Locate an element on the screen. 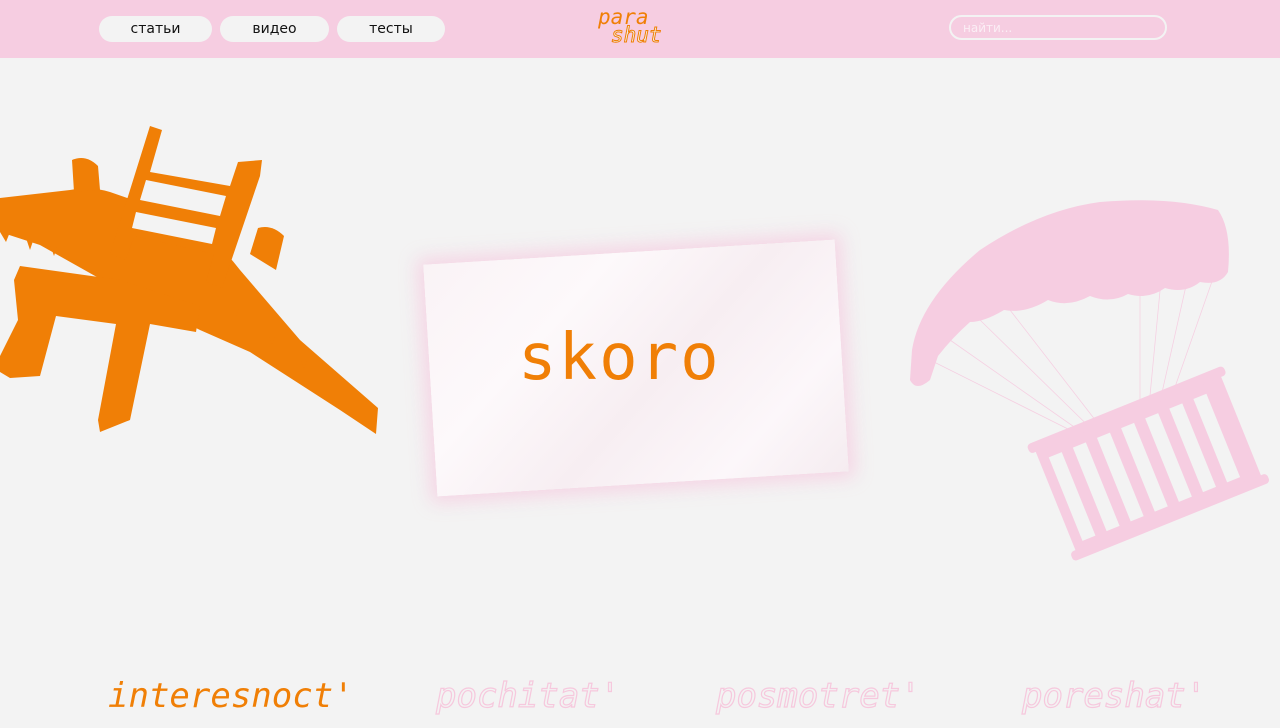 This screenshot has width=1280, height=728. nav-read: pochitat' is located at coordinates (527, 696).